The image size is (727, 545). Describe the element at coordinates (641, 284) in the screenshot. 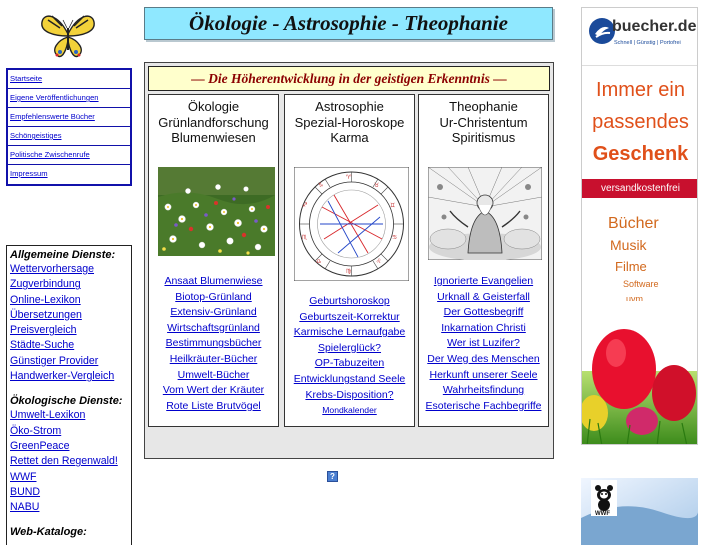

I see `ad-product: Software` at that location.